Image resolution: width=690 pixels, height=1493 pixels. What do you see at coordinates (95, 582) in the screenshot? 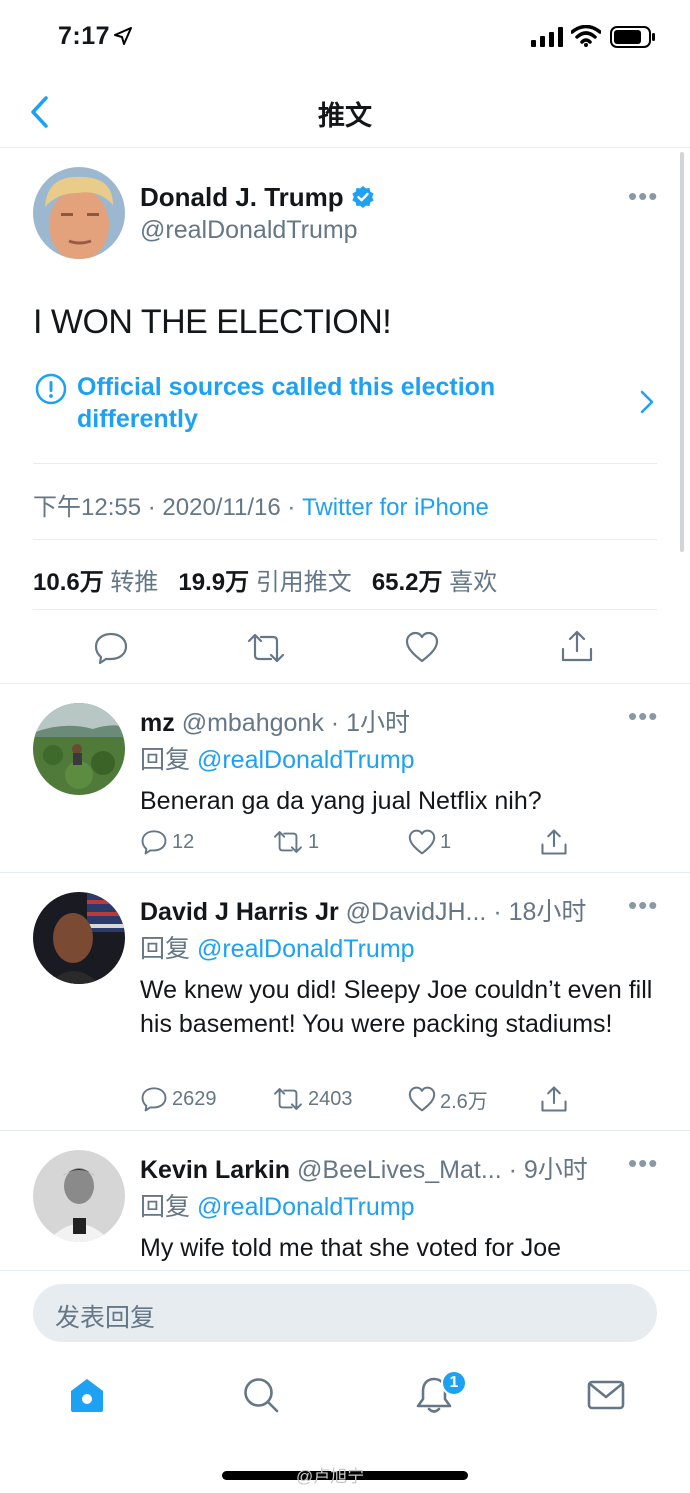
I see `retweets-stat: 10.6万 转推` at bounding box center [95, 582].